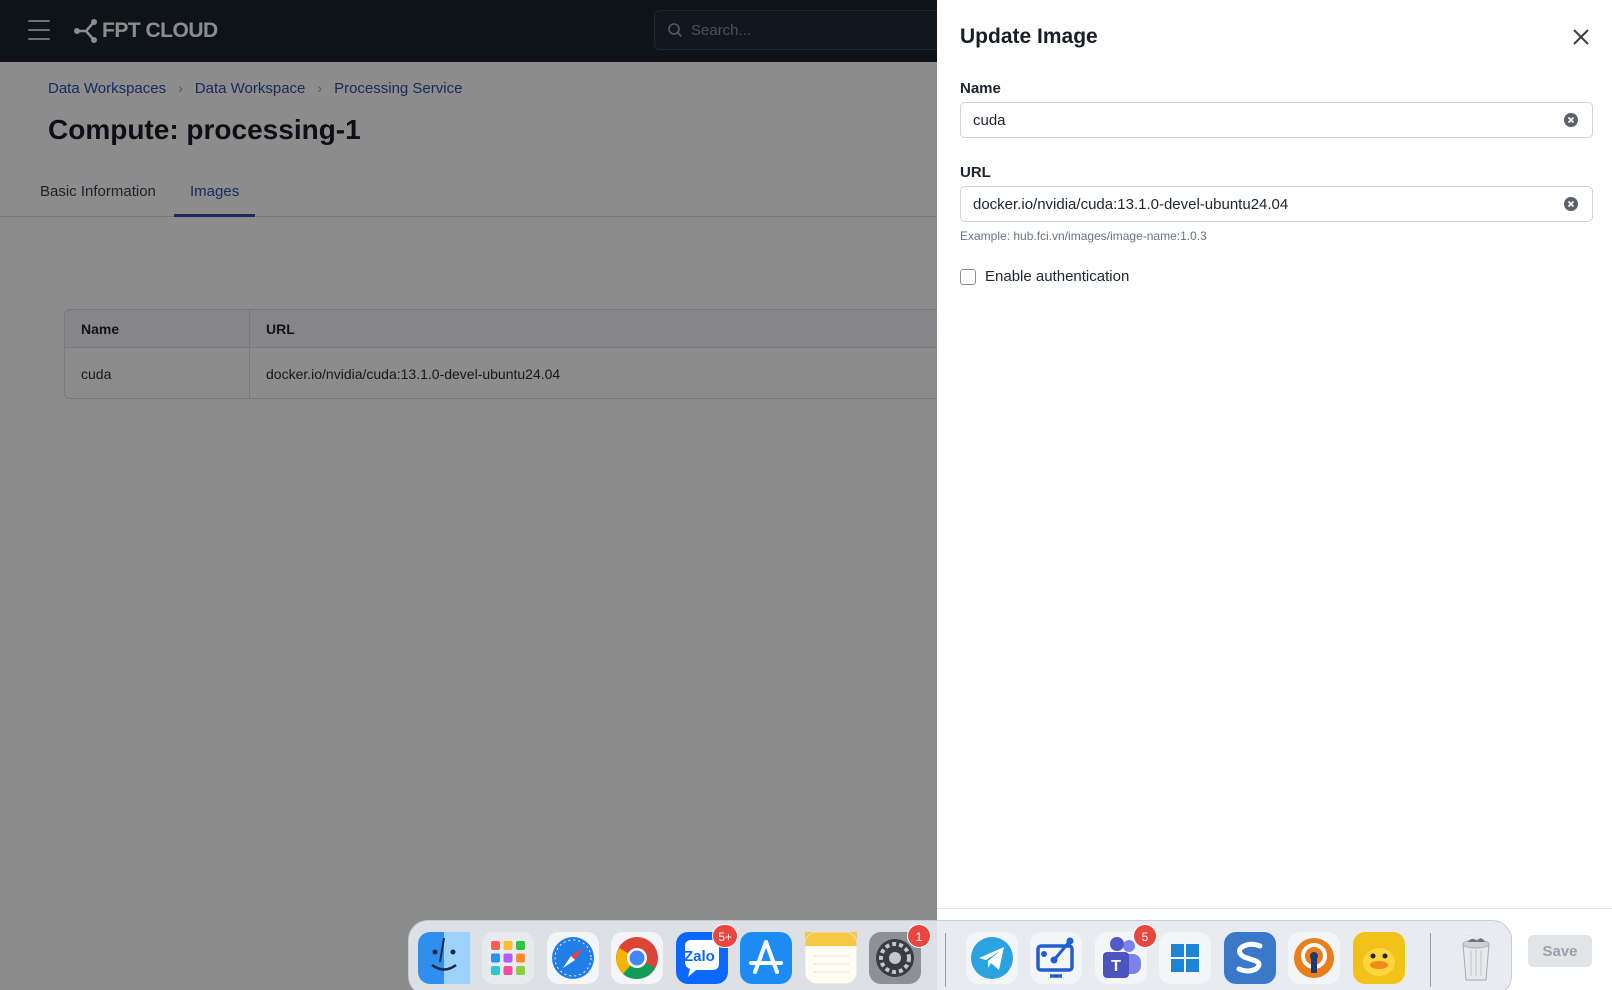 The height and width of the screenshot is (990, 1612). I want to click on app-store-icon, so click(766, 958).